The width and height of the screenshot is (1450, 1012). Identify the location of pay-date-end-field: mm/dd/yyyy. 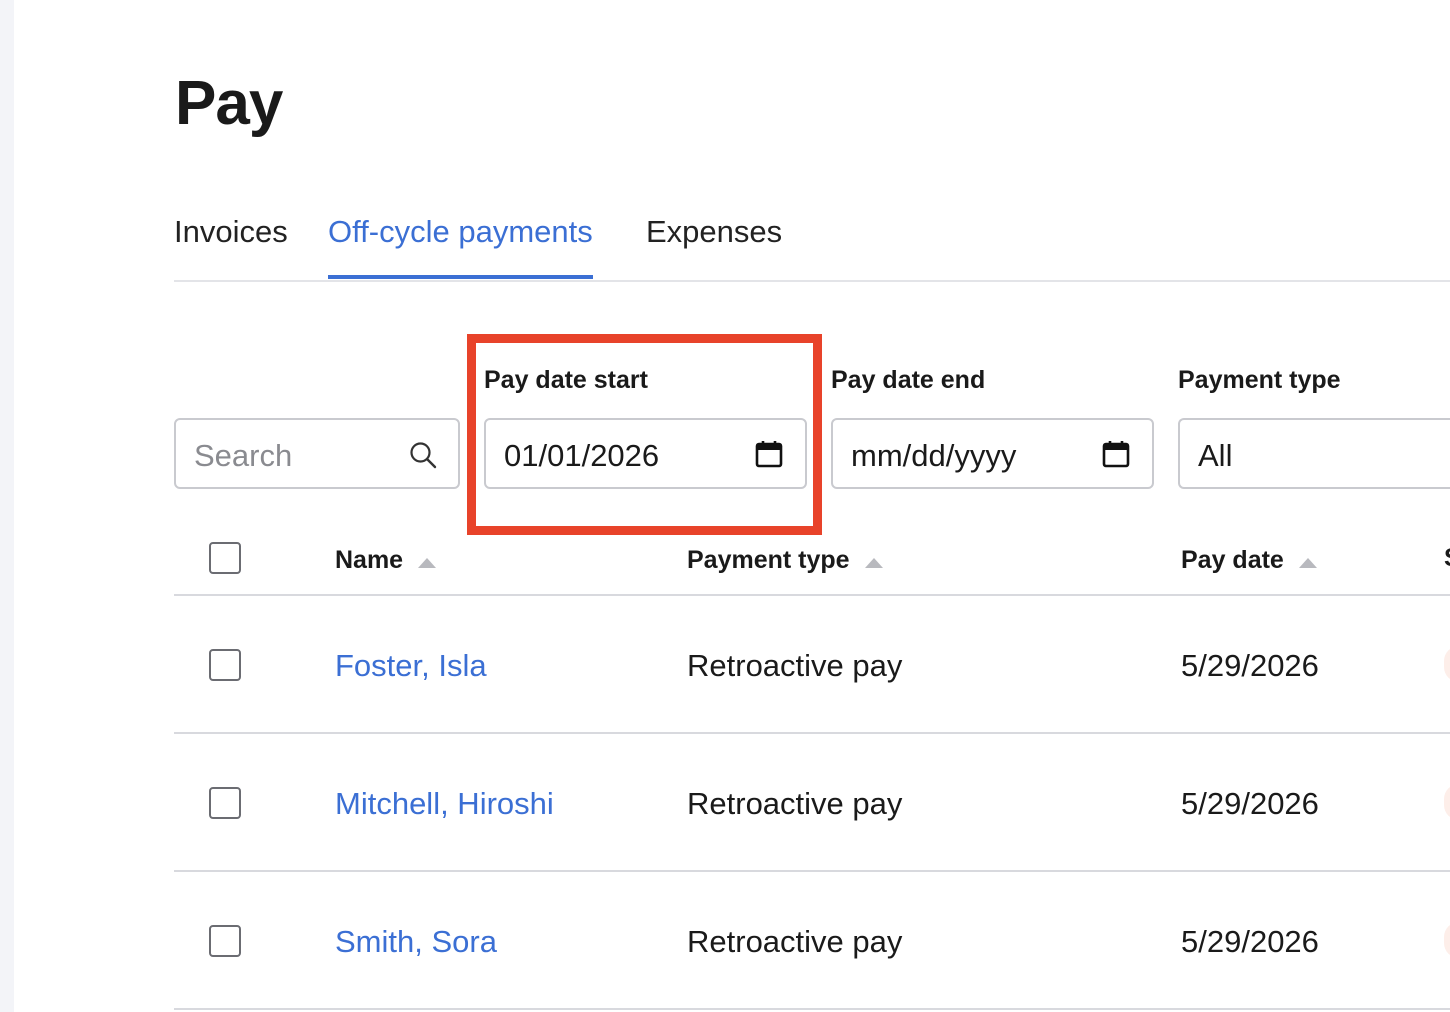
(992, 453).